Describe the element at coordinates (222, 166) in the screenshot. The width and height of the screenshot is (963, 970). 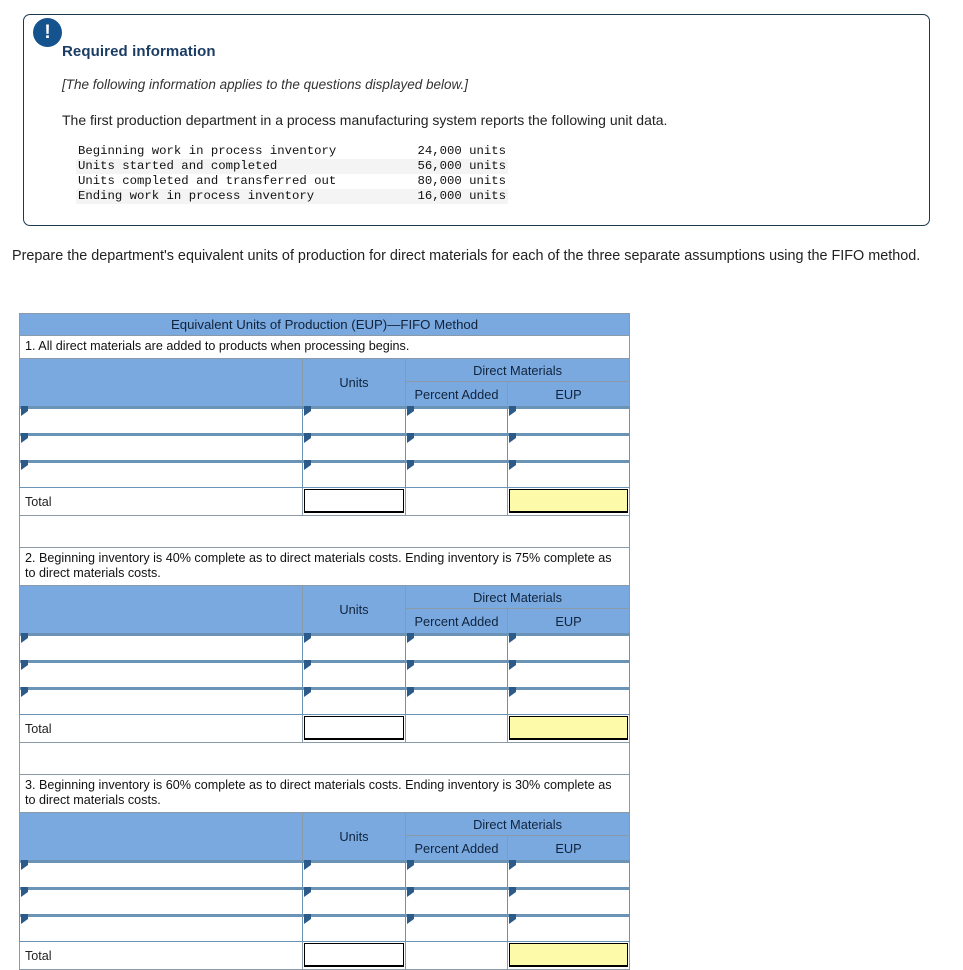
I see `unit-data-label: Units started and completed` at that location.